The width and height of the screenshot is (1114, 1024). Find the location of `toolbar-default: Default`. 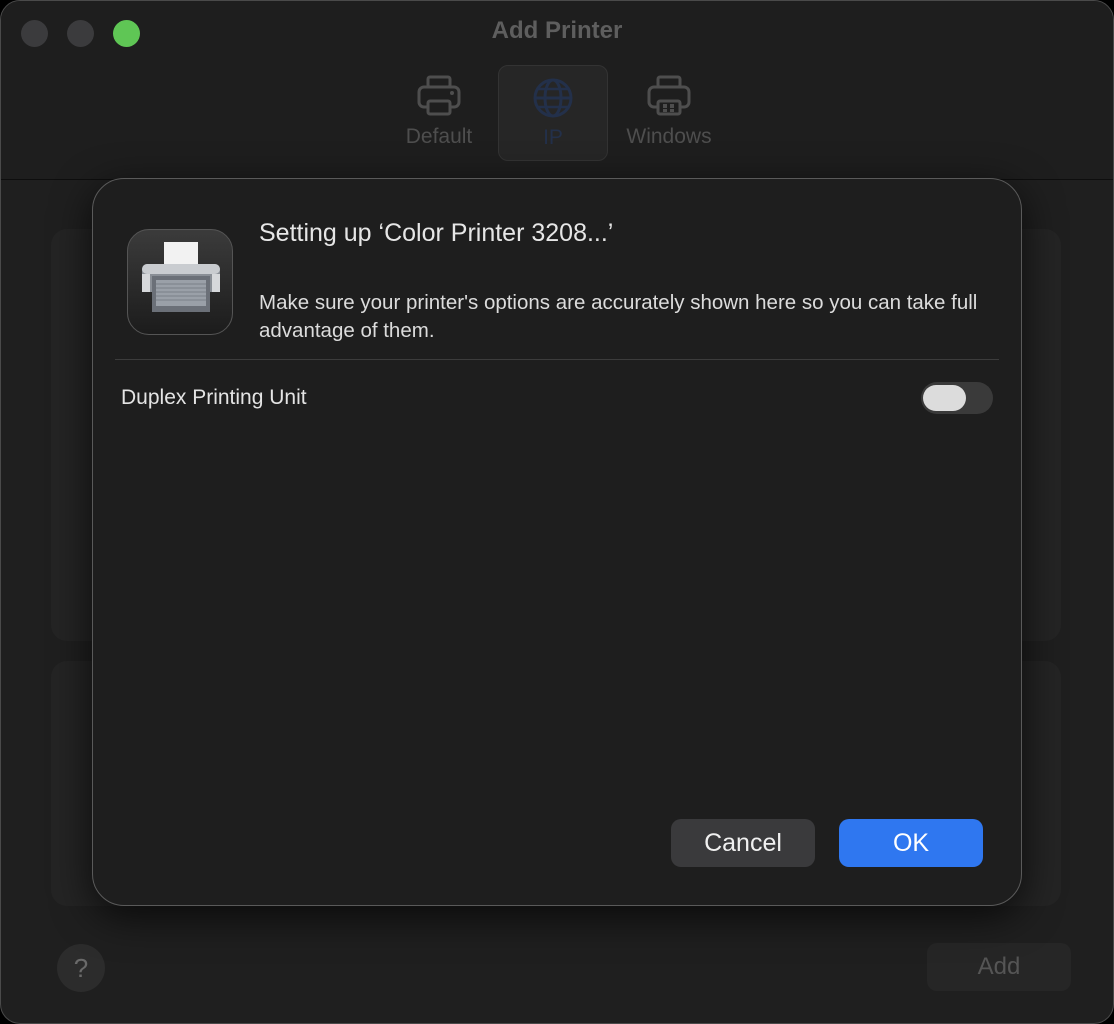

toolbar-default: Default is located at coordinates (439, 112).